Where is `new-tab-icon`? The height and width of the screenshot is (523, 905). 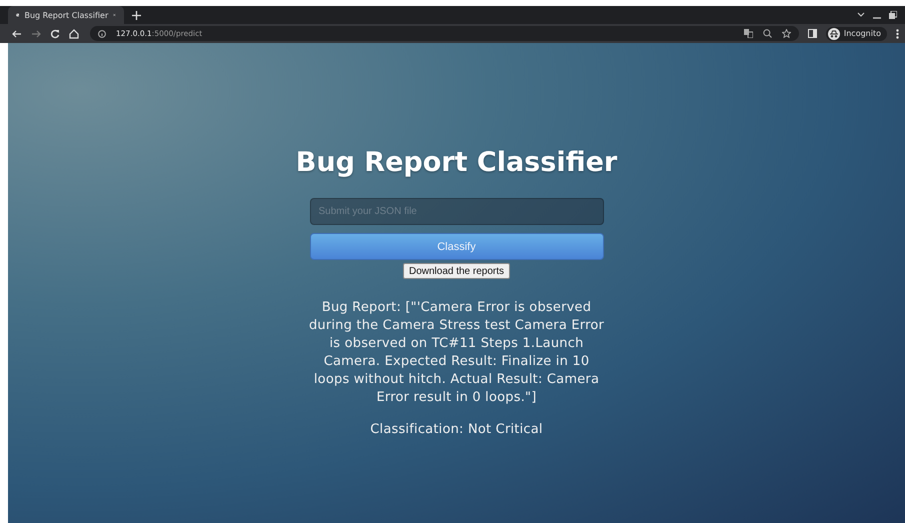
new-tab-icon is located at coordinates (136, 15).